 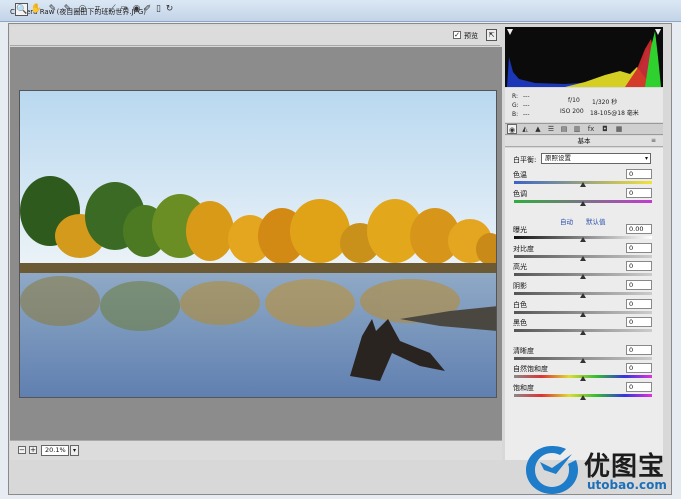 What do you see at coordinates (520, 267) in the screenshot?
I see `slider-label: 高光` at bounding box center [520, 267].